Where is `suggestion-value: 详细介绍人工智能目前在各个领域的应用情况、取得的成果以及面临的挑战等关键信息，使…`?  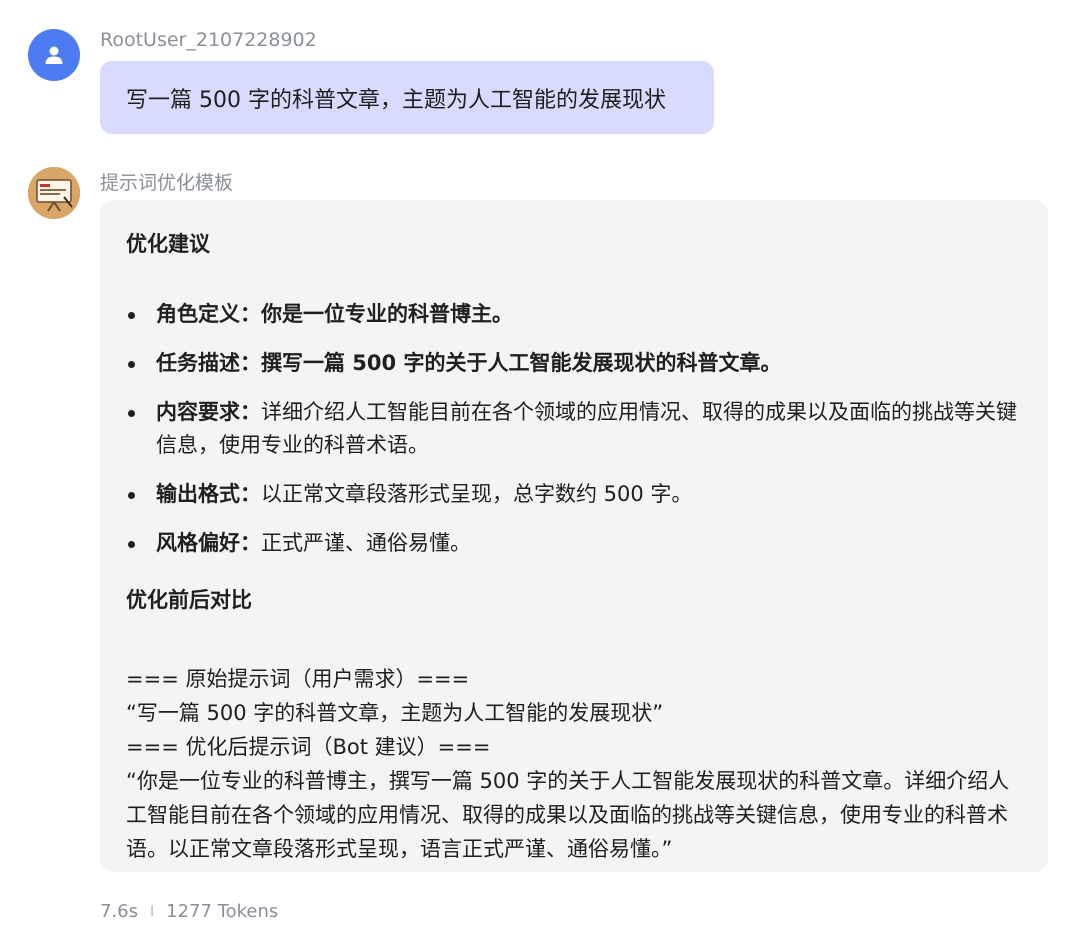
suggestion-value: 详细介绍人工智能目前在各个领域的应用情况、取得的成果以及面临的挑战等关键信息，使… is located at coordinates (586, 428).